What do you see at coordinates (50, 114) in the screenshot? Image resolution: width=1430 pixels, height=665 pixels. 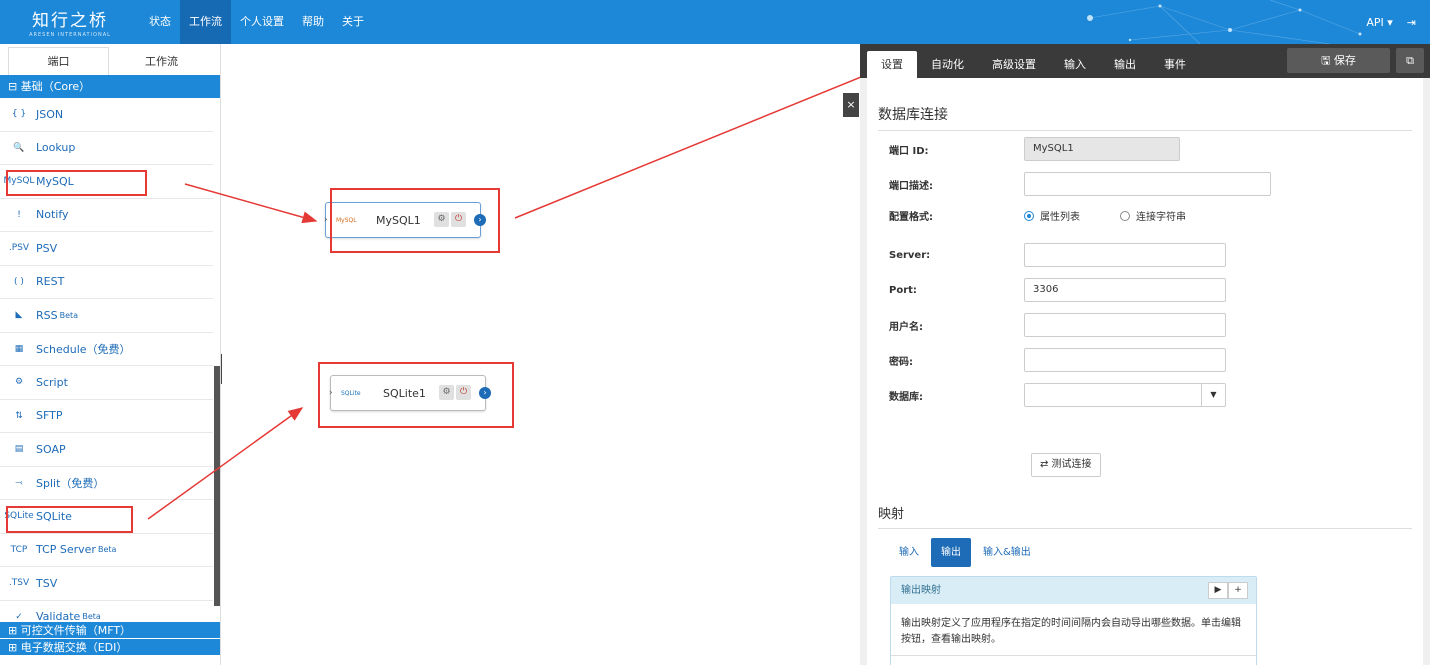 I see `connector-label: JSON` at bounding box center [50, 114].